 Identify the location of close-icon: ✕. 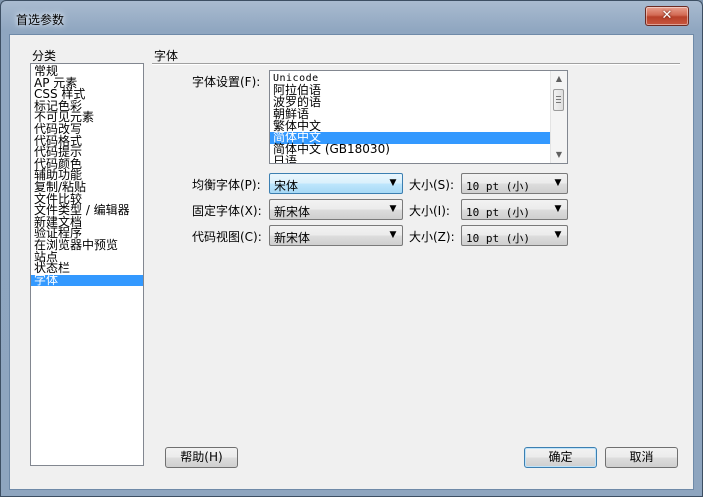
(667, 15).